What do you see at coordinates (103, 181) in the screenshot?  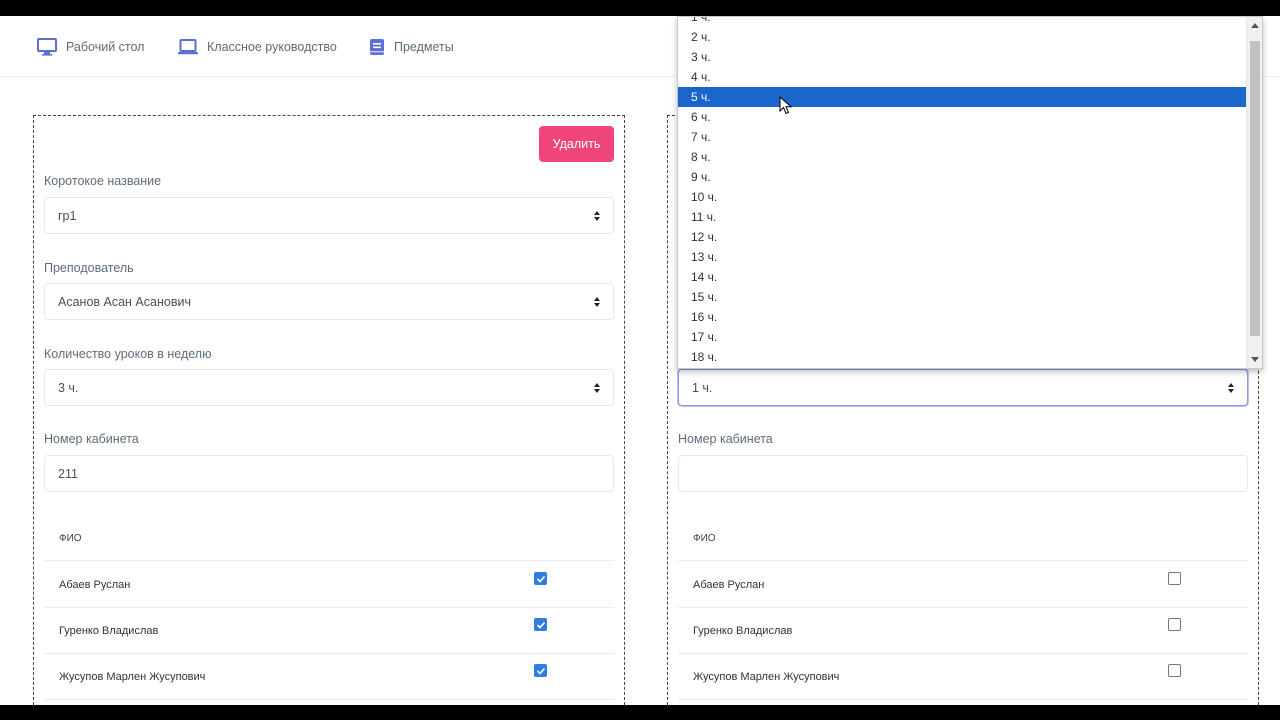 I see `short-name-label: Коротокое название` at bounding box center [103, 181].